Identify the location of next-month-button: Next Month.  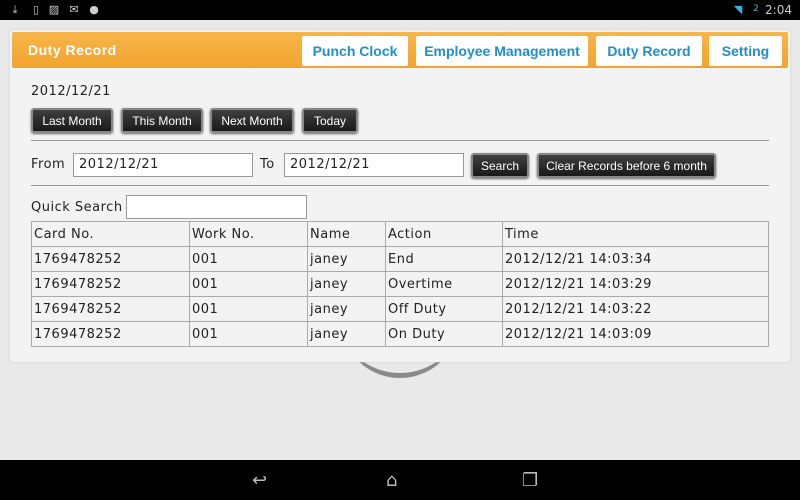
(252, 120).